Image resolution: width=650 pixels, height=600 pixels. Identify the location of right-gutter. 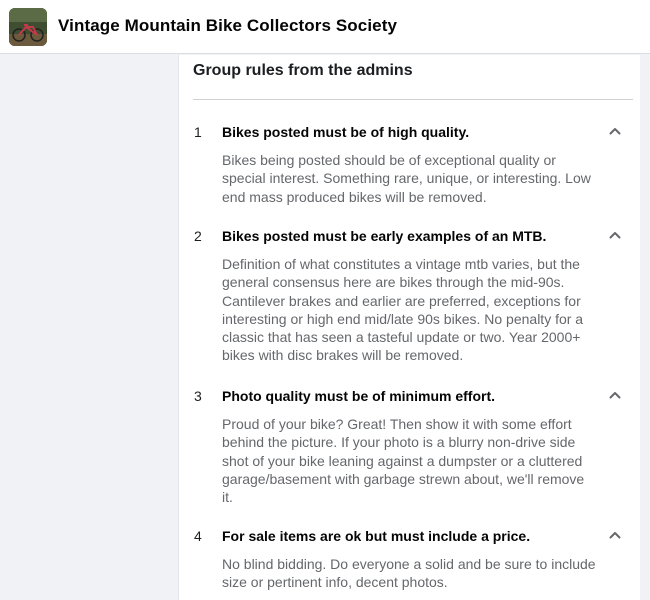
(645, 327).